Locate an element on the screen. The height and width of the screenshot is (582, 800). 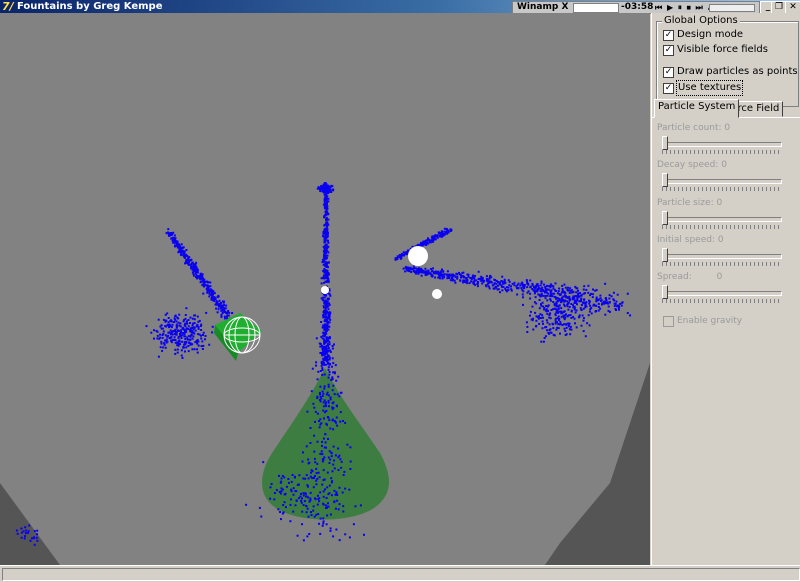
particle-count-param: Particle count: 0 is located at coordinates (727, 128).